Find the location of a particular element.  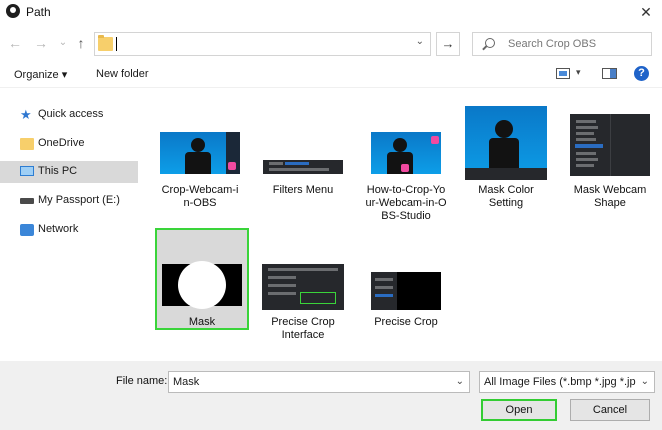

cancel-button: Cancel is located at coordinates (610, 410).